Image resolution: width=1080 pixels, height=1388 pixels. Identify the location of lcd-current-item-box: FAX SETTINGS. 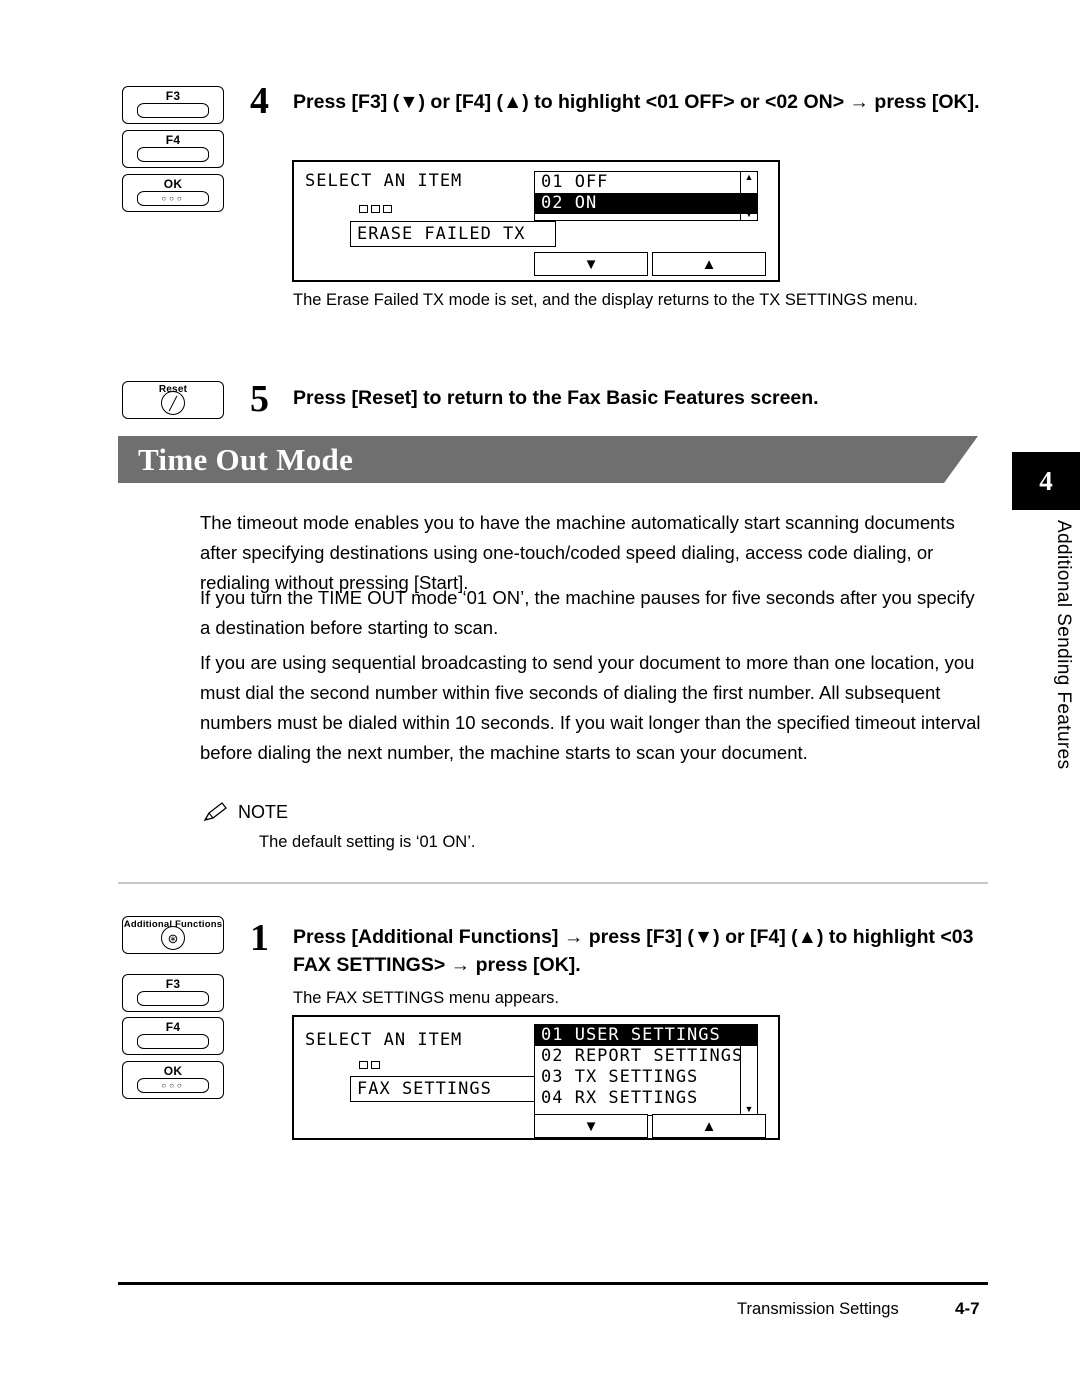
(443, 1089).